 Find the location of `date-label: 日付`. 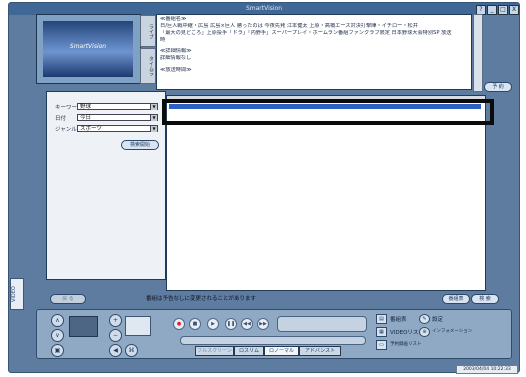

date-label: 日付 is located at coordinates (61, 119).